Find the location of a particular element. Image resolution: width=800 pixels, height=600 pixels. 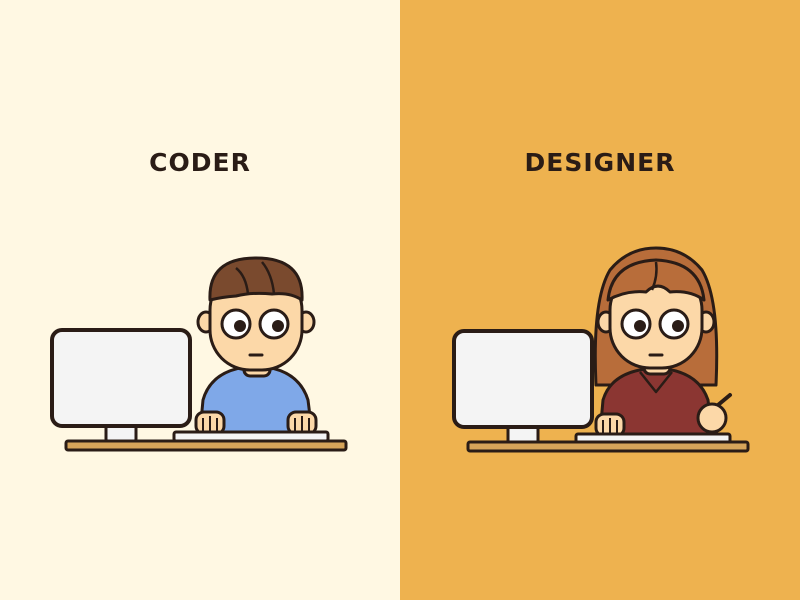

designer-monitor-icon is located at coordinates (523, 387).